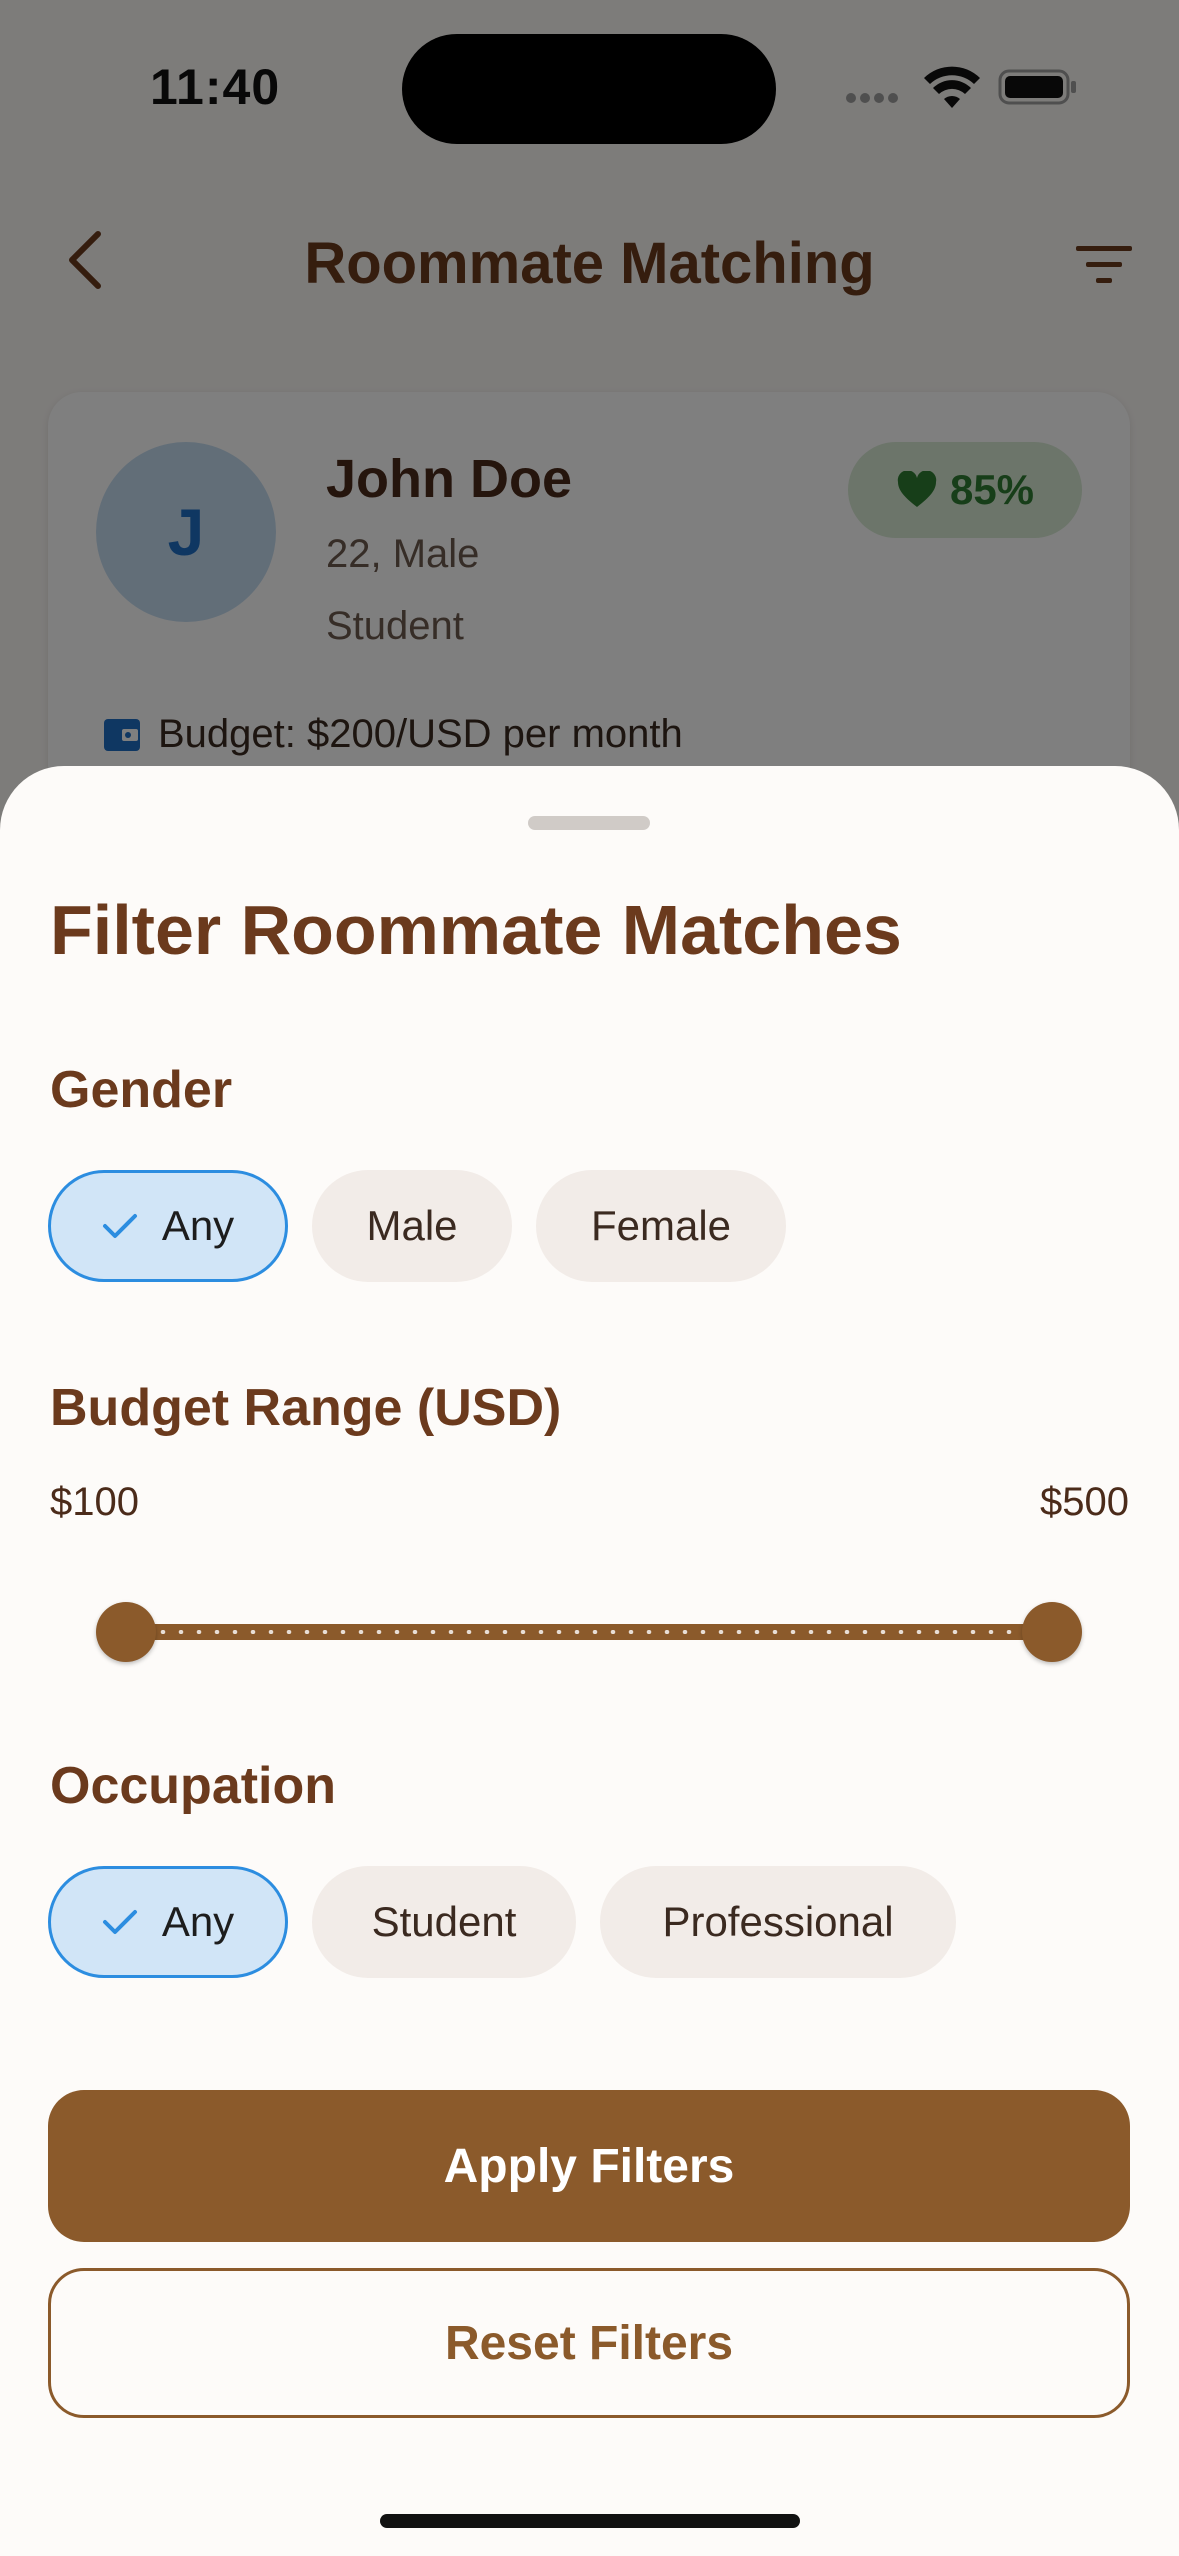 This screenshot has width=1179, height=2556. What do you see at coordinates (1052, 1632) in the screenshot?
I see `slider-thumb-max` at bounding box center [1052, 1632].